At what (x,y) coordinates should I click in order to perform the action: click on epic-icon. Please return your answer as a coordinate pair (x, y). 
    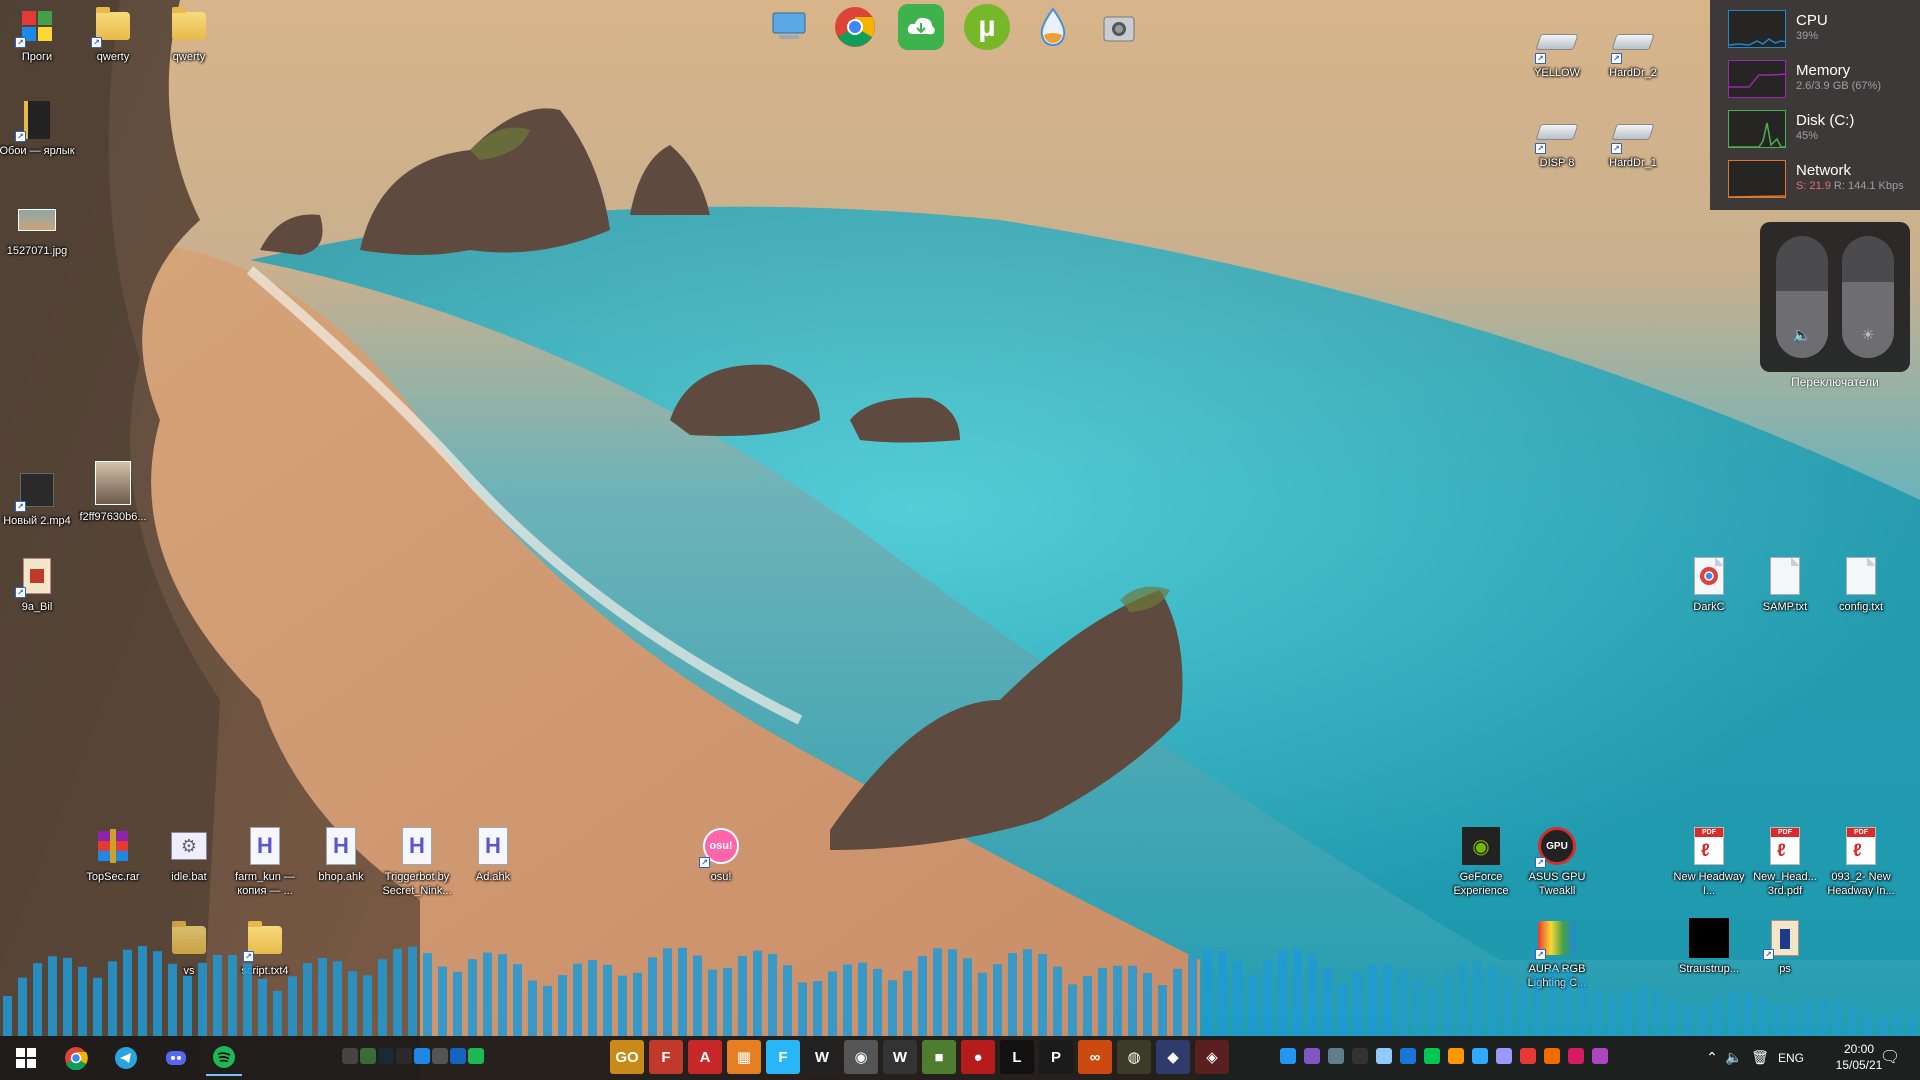
    Looking at the image, I should click on (404, 1056).